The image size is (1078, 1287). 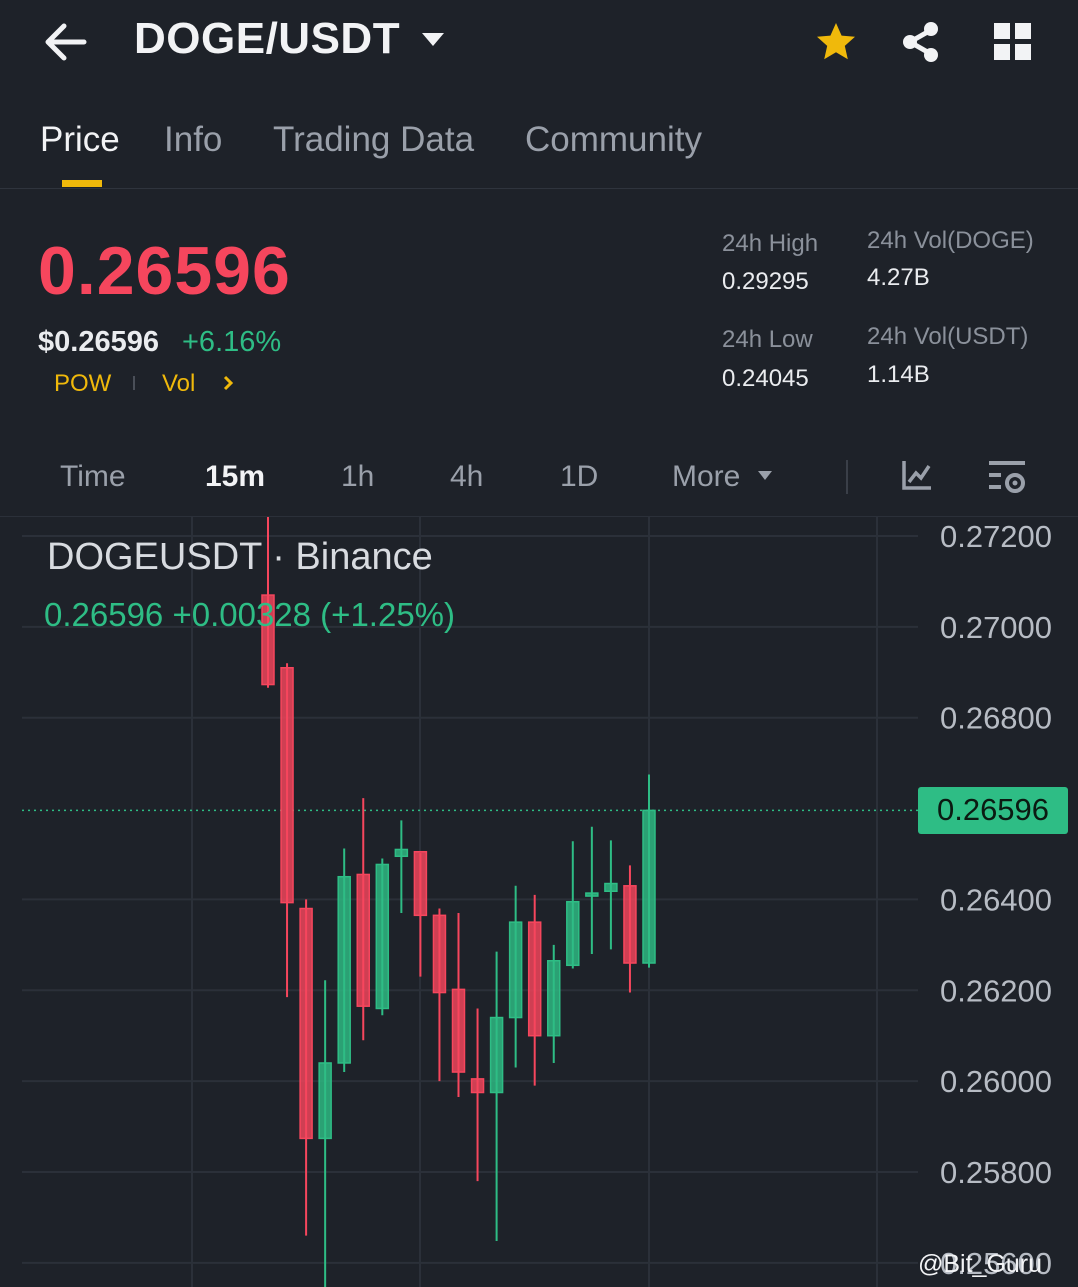 I want to click on chart-summary: 0.26596 +0.00328 (+1.25%), so click(x=250, y=614).